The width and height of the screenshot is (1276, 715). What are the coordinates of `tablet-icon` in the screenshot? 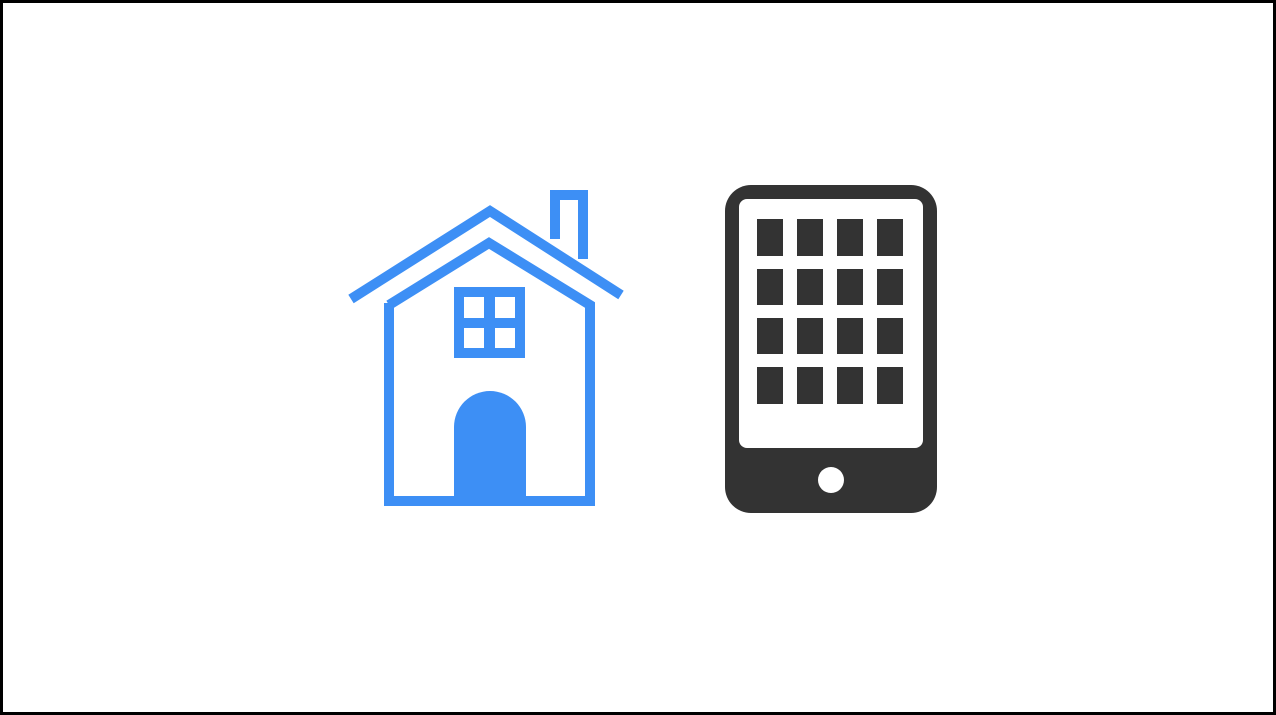 It's located at (831, 349).